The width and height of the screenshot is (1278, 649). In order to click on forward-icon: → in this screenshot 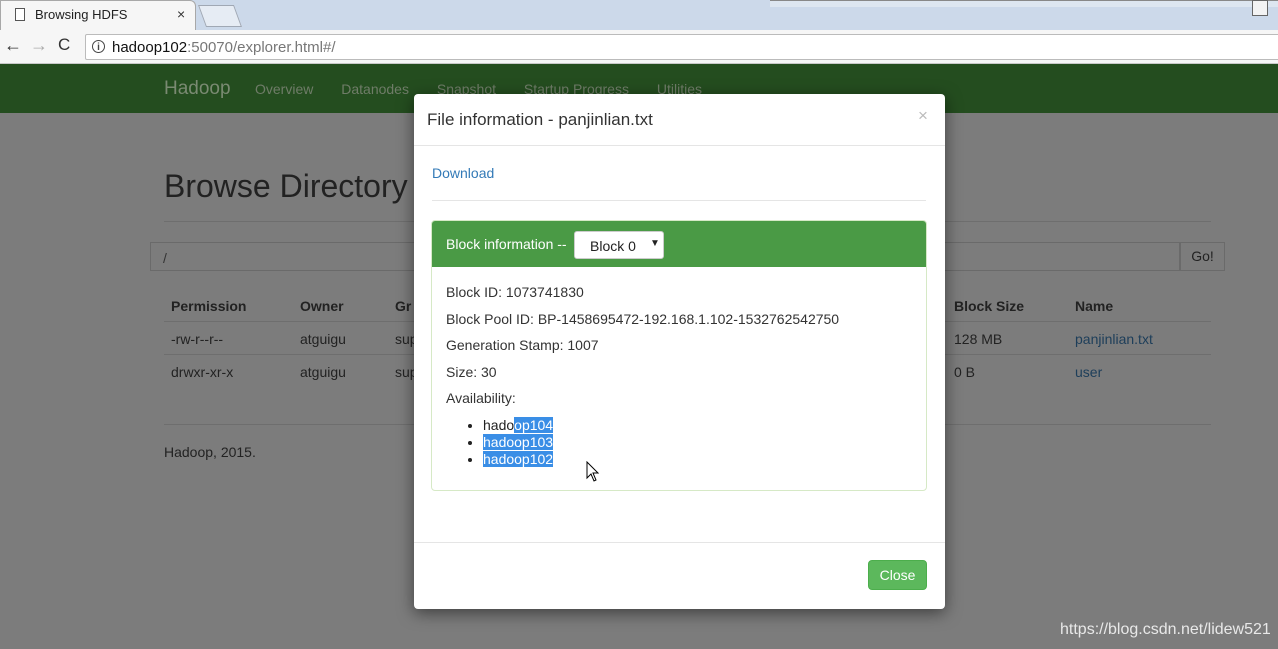, I will do `click(39, 45)`.